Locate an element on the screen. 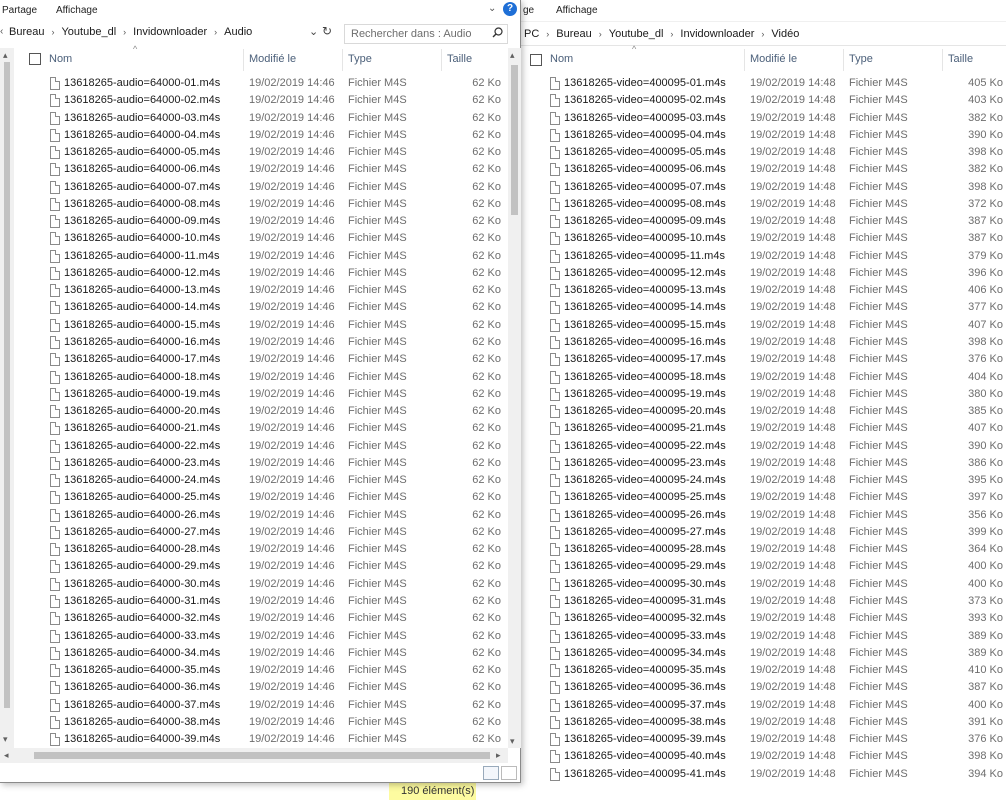 The height and width of the screenshot is (800, 1006). navigation-pane-scrollbar: ▴ ▾ is located at coordinates (7, 398).